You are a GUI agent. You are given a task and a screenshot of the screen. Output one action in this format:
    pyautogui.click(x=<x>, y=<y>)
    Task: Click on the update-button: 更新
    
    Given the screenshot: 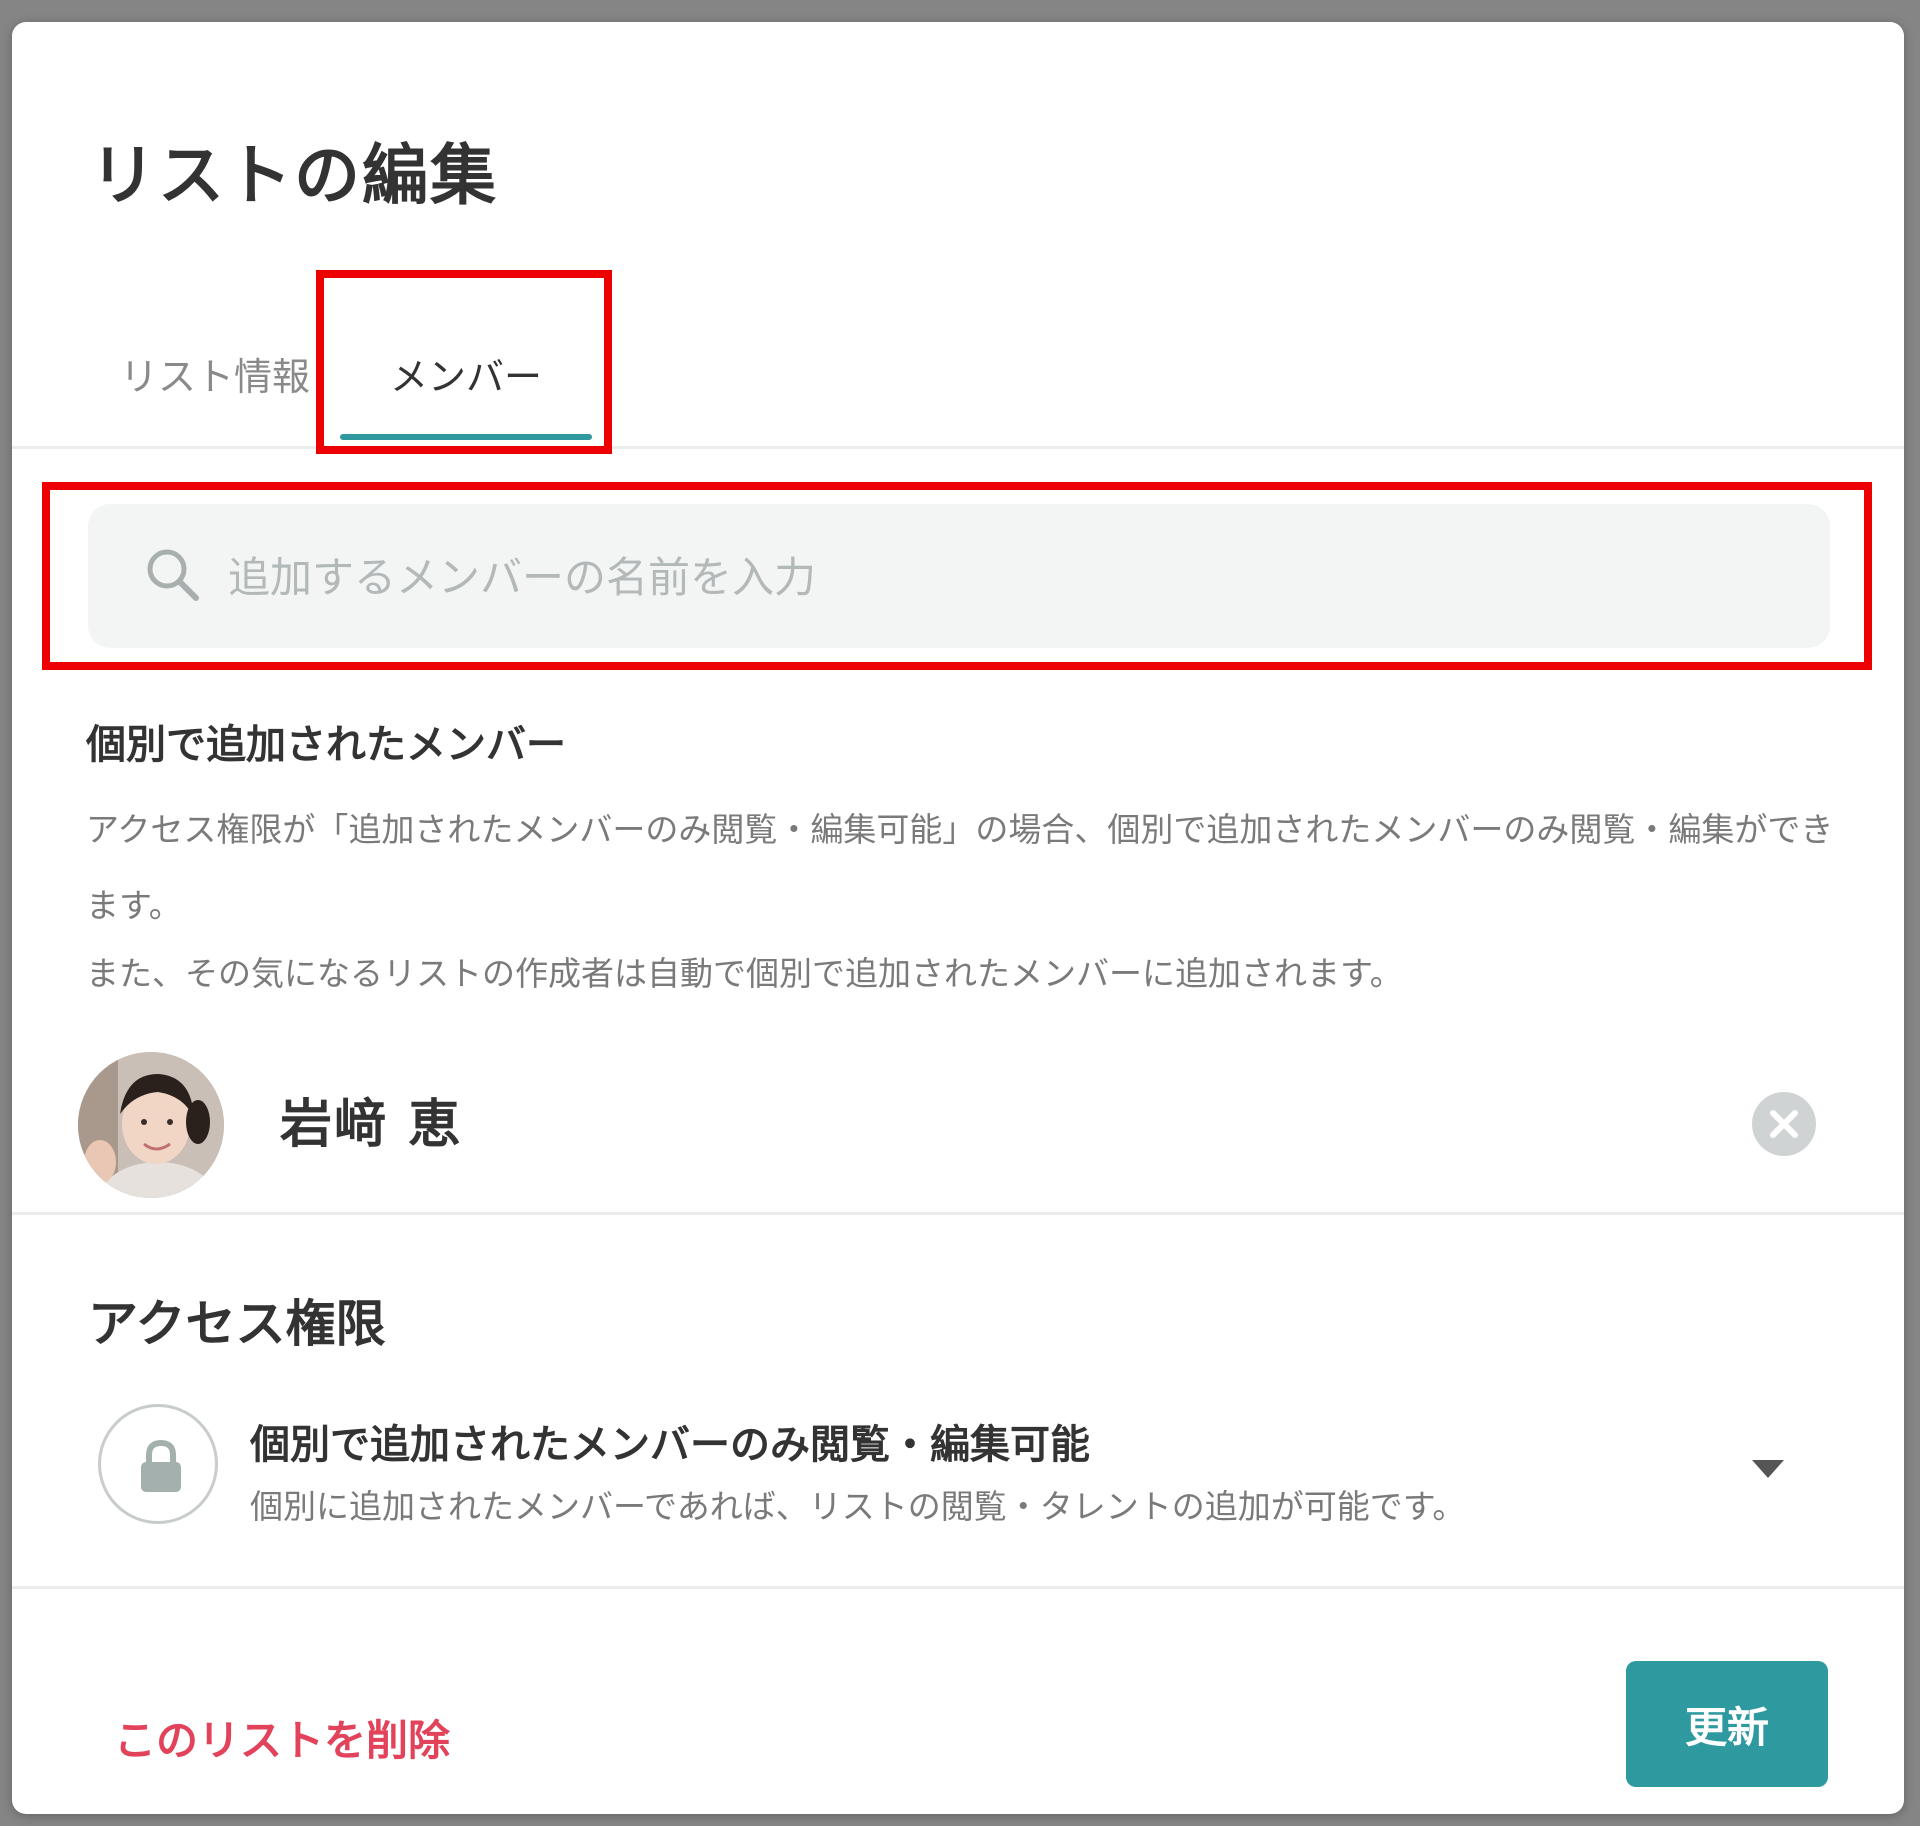 What is the action you would take?
    pyautogui.click(x=1727, y=1724)
    